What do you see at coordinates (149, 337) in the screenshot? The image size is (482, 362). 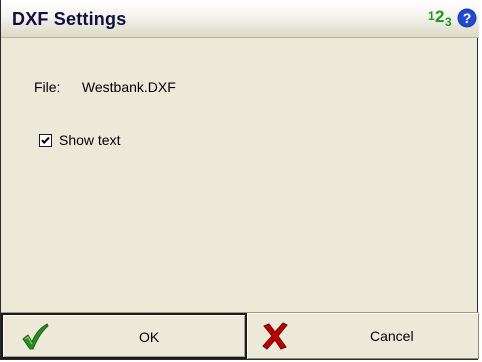 I see `ok-button-label: OK` at bounding box center [149, 337].